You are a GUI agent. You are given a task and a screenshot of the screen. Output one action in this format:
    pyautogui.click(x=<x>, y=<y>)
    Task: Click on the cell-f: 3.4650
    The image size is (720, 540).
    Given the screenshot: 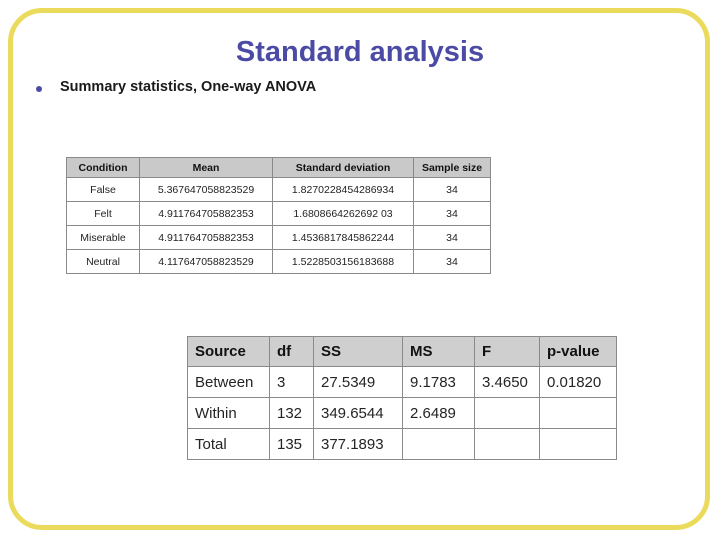 What is the action you would take?
    pyautogui.click(x=507, y=382)
    